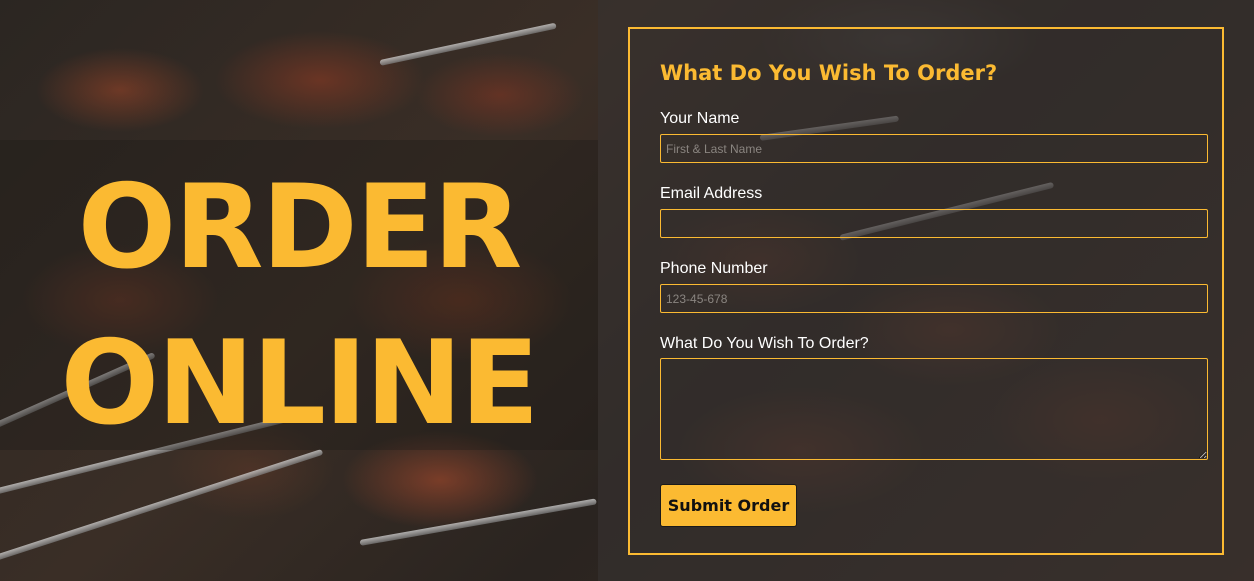 The width and height of the screenshot is (1254, 581). What do you see at coordinates (714, 268) in the screenshot?
I see `phone-label: Phone Number` at bounding box center [714, 268].